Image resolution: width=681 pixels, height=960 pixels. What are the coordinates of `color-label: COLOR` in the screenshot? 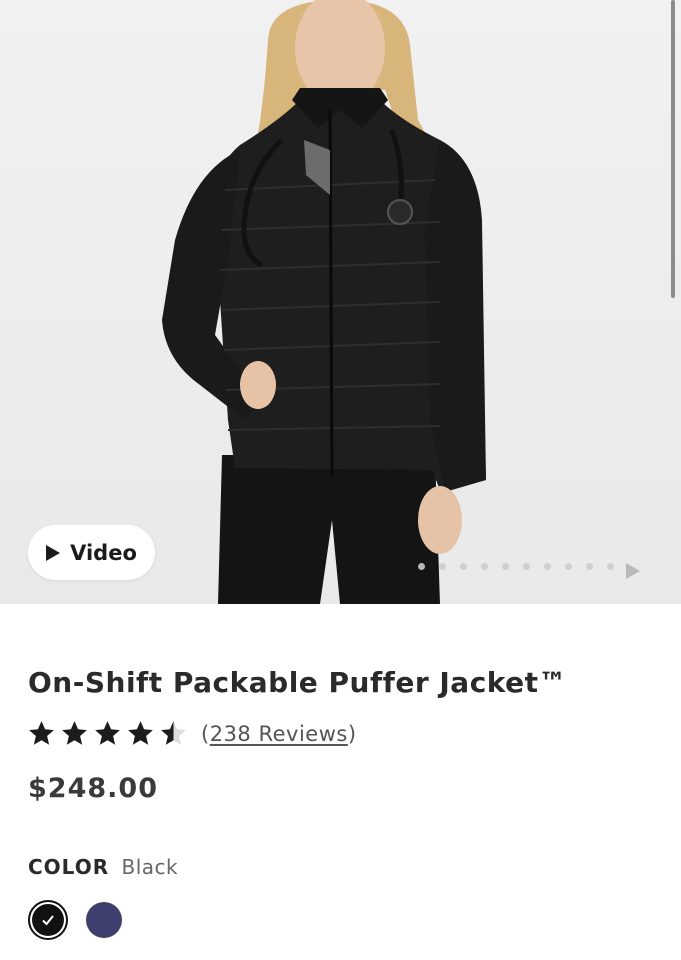 It's located at (69, 867).